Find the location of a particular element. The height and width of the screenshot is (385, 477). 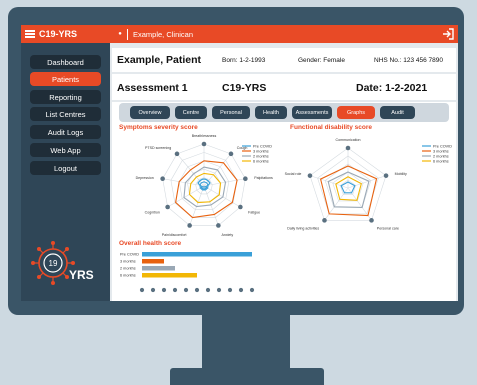

tab-health: Health is located at coordinates (271, 112).